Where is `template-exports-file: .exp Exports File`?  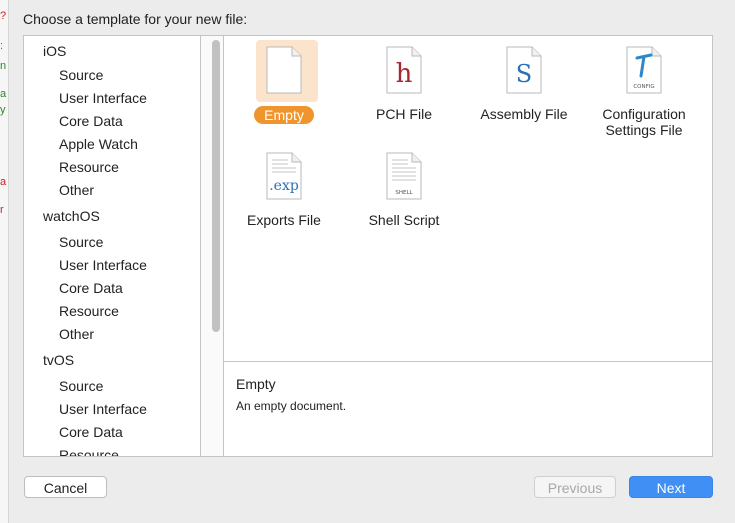
template-exports-file: .exp Exports File is located at coordinates (284, 189).